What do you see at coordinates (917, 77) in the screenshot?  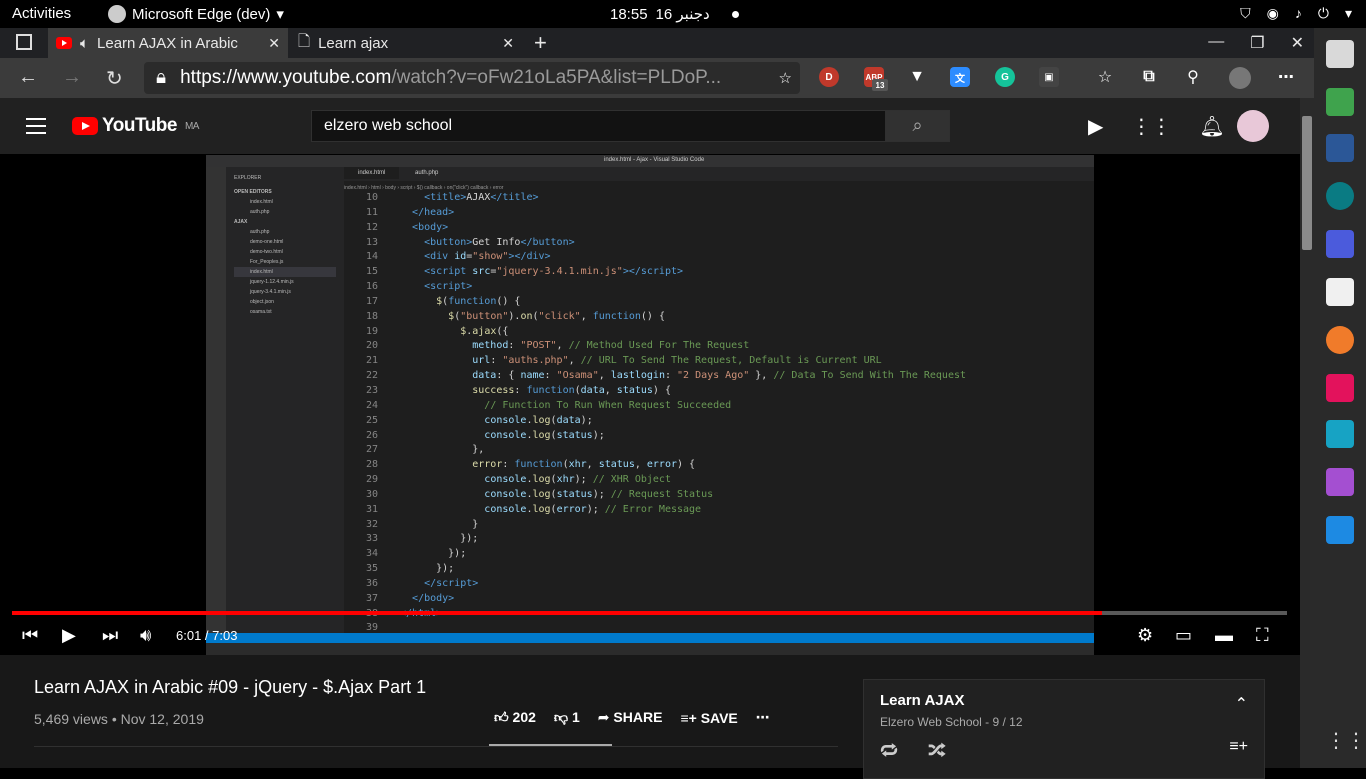 I see `vimium-icon: ▼` at bounding box center [917, 77].